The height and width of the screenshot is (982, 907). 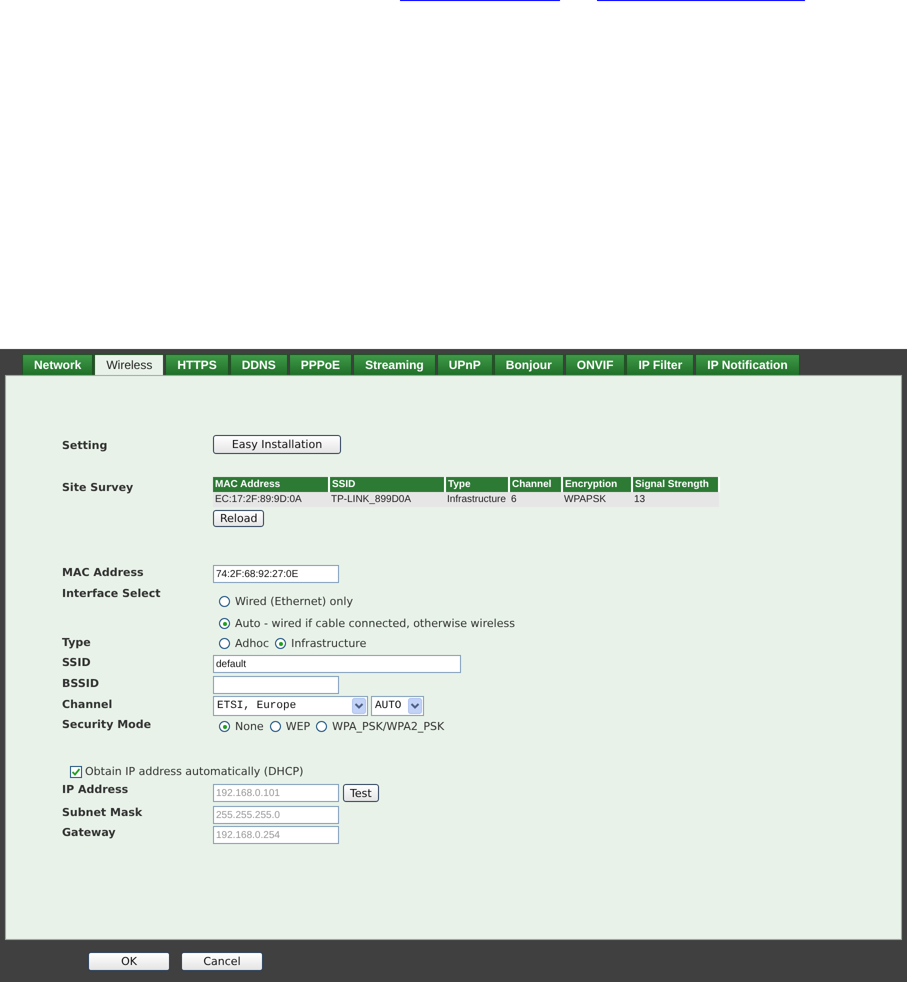 What do you see at coordinates (328, 643) in the screenshot?
I see `radio-label: Infrastructure` at bounding box center [328, 643].